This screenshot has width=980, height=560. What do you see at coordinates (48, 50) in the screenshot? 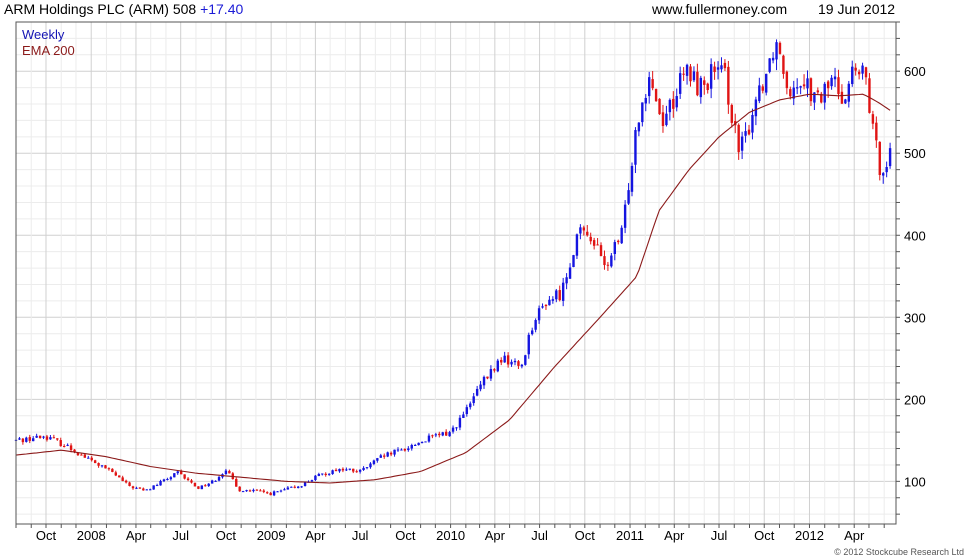
I see `legend-ema-200: EMA 200` at bounding box center [48, 50].